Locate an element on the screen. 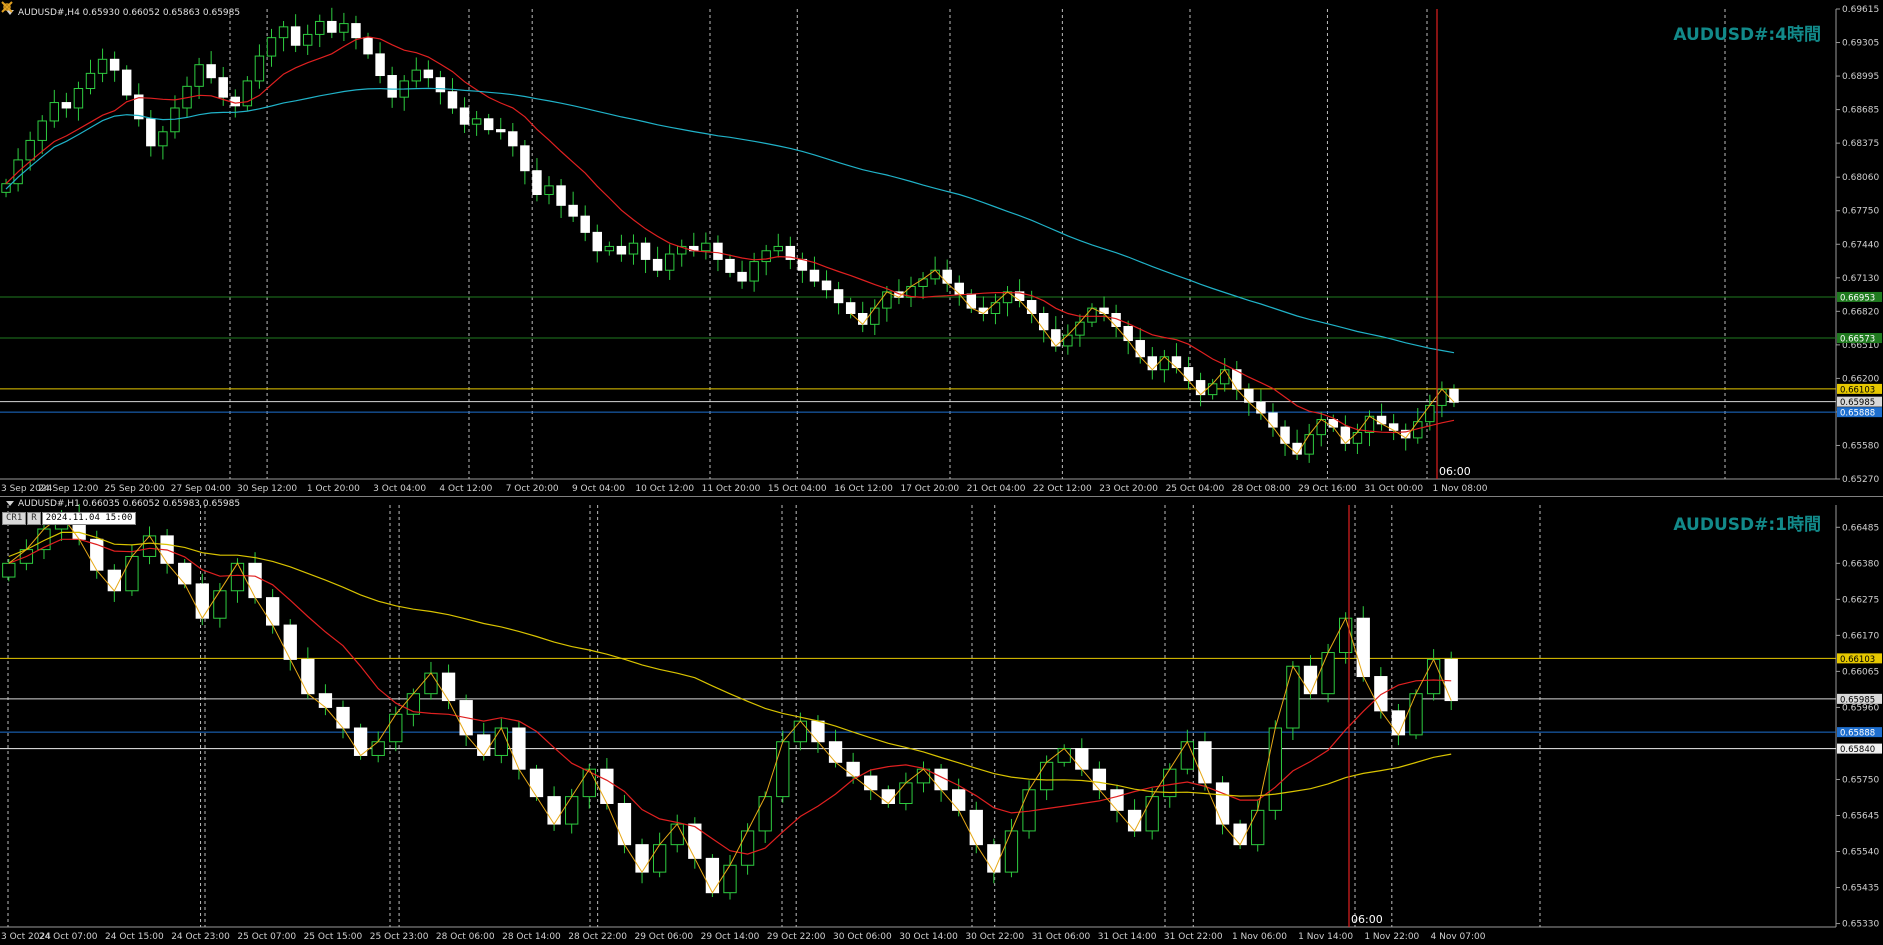  cursor-readout: CR1 R 2024.11.04 15:00 is located at coordinates (69, 518).